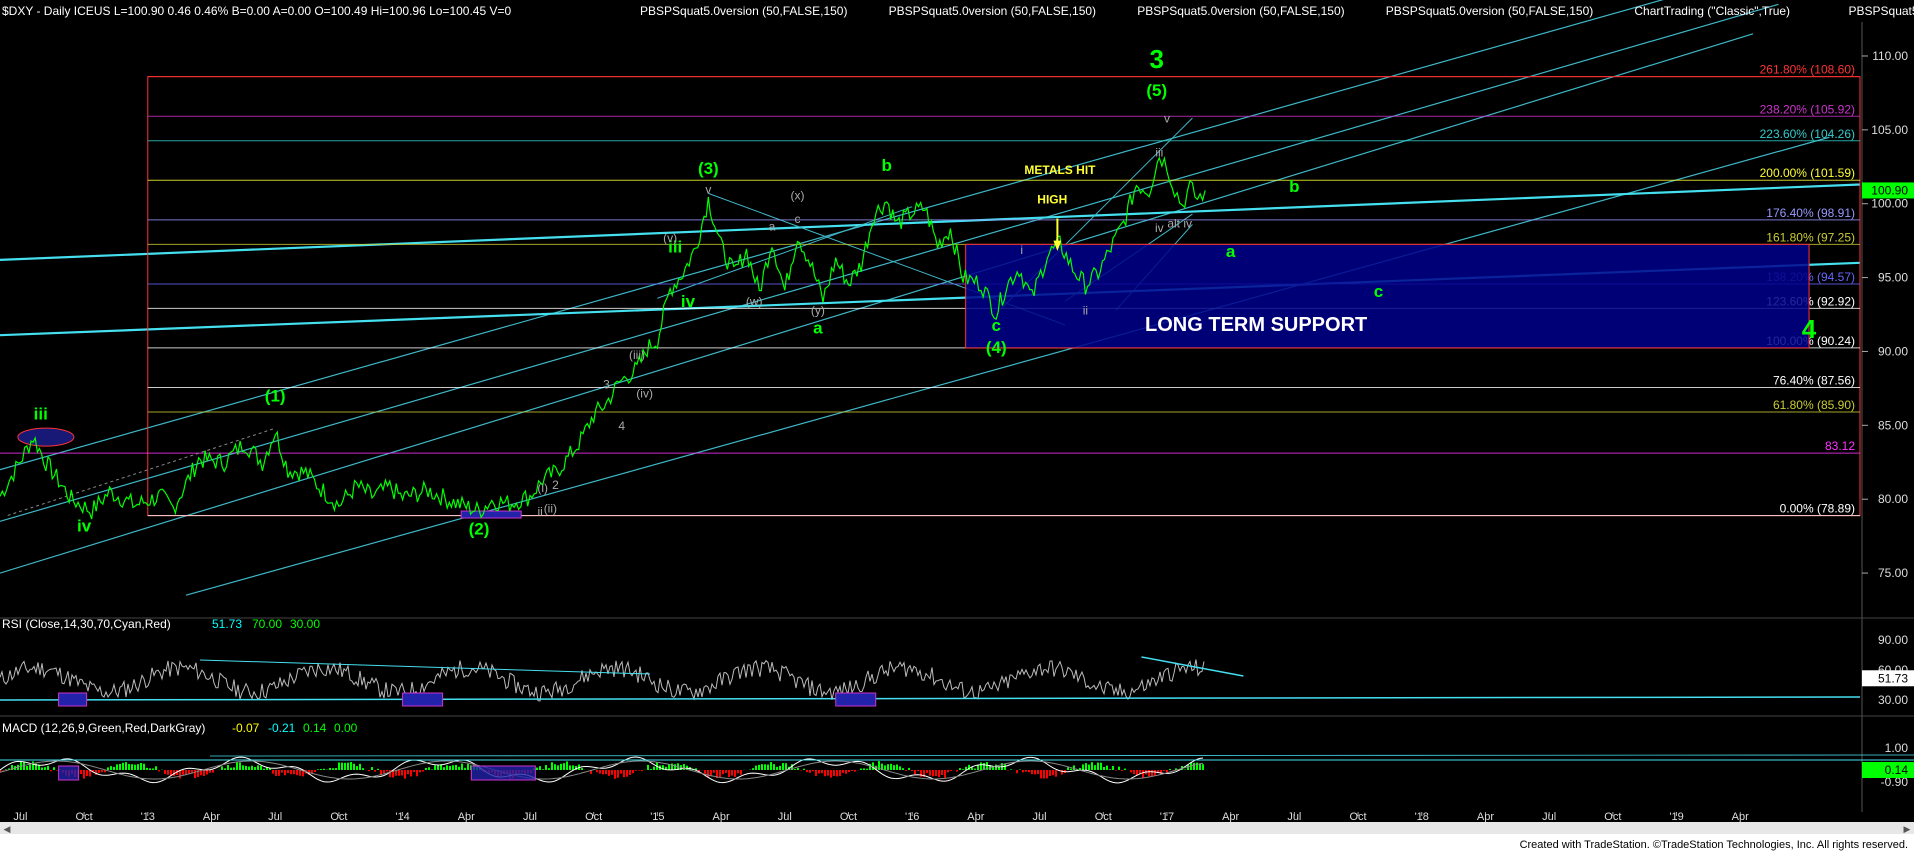 This screenshot has height=856, width=1914. Describe the element at coordinates (1890, 56) in the screenshot. I see `price-tick-label: 110.00` at that location.